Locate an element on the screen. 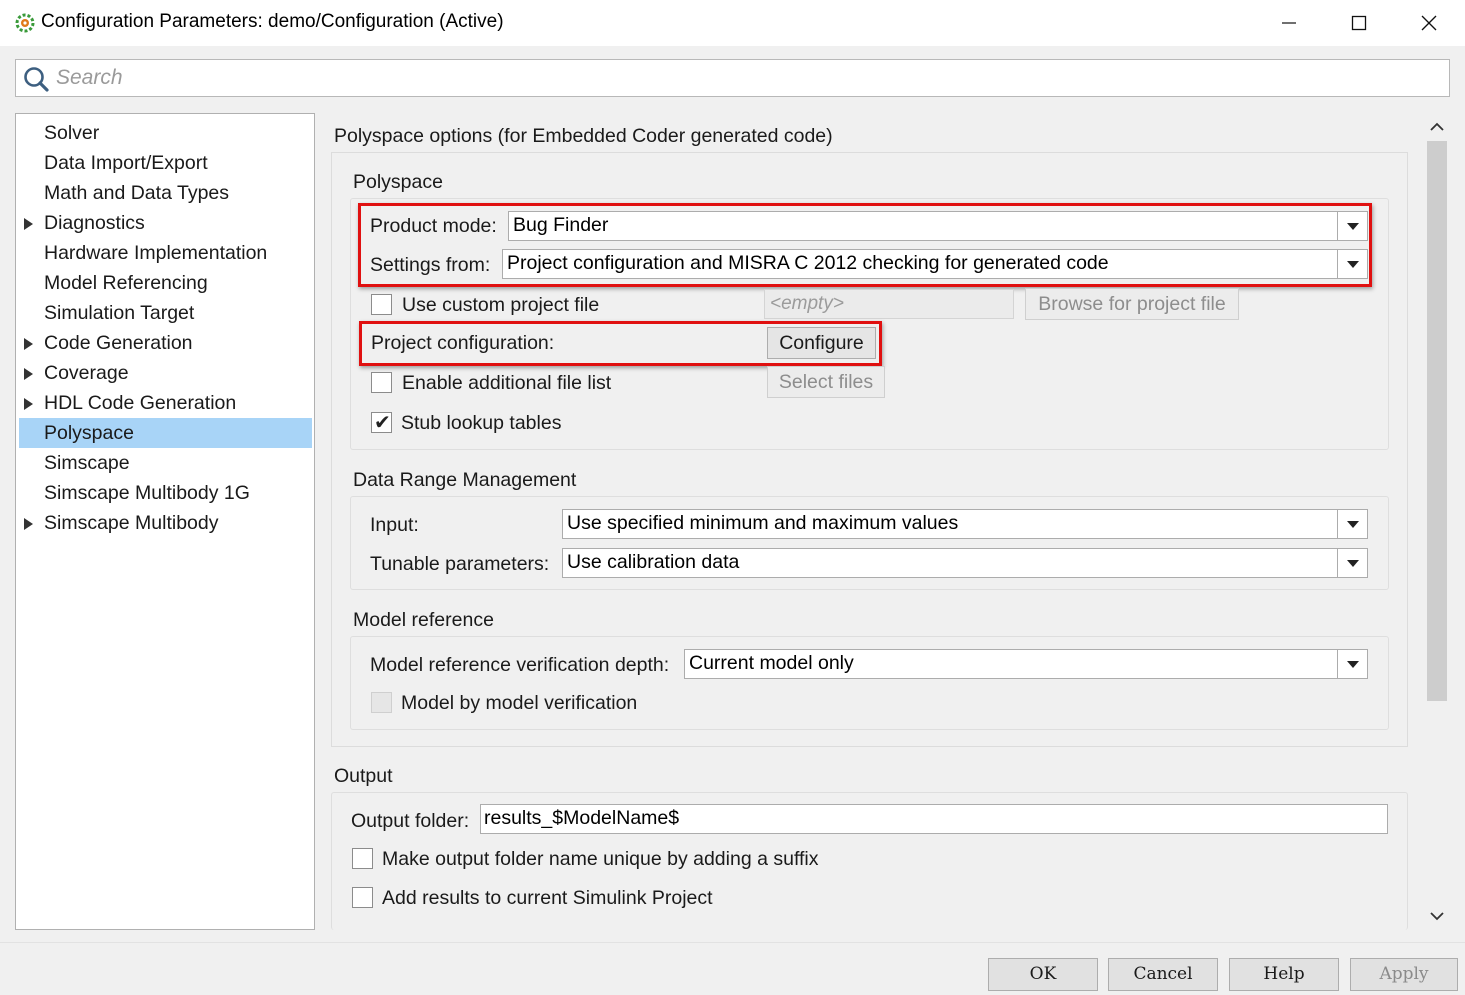 The height and width of the screenshot is (995, 1465). sidebar-item-simulation-target: Simulation Target is located at coordinates (165, 313).